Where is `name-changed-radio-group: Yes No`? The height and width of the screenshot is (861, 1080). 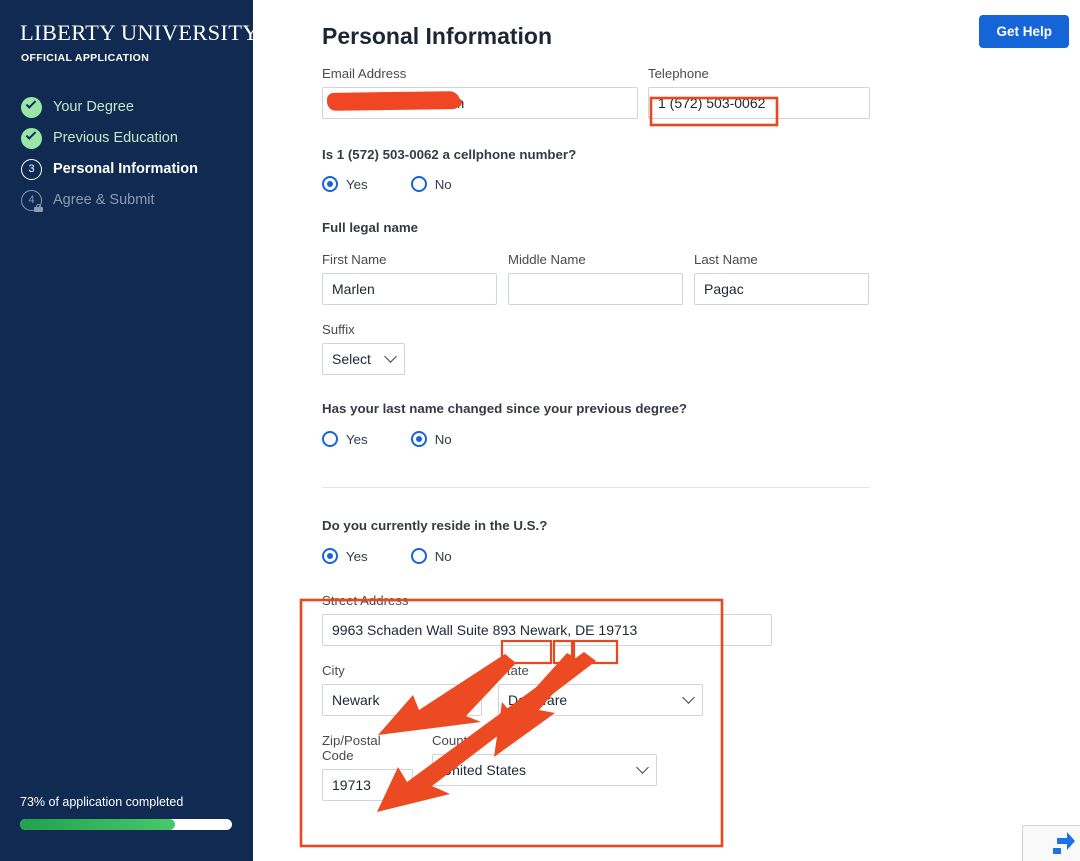
name-changed-radio-group: Yes No is located at coordinates (632, 439).